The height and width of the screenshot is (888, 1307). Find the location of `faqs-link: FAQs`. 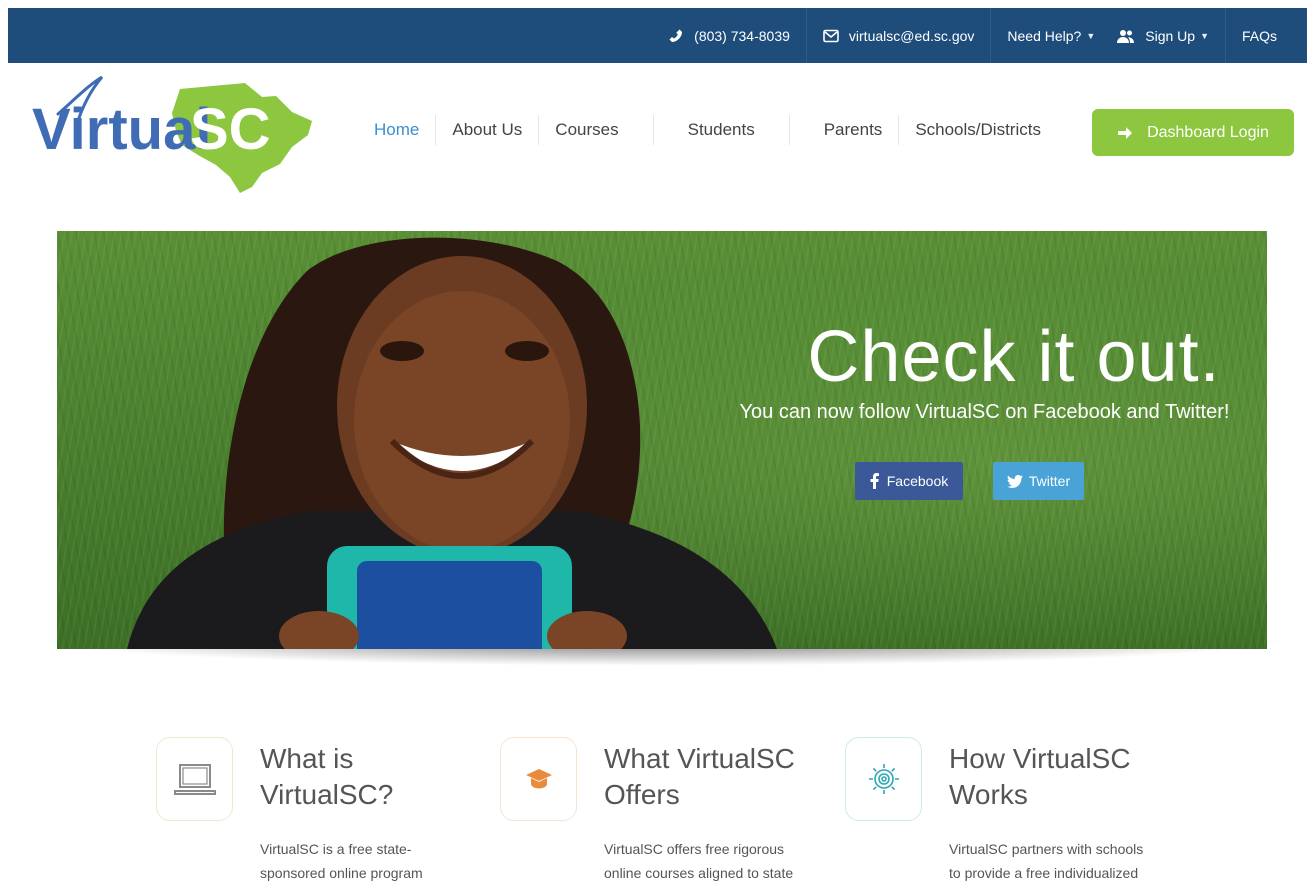

faqs-link: FAQs is located at coordinates (1258, 35).